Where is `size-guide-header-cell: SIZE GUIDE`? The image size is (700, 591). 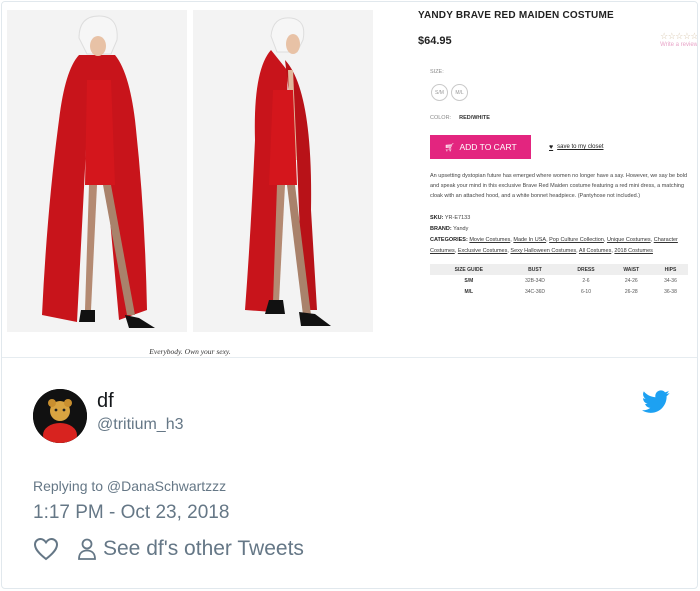
size-guide-header-cell: SIZE GUIDE is located at coordinates (469, 269).